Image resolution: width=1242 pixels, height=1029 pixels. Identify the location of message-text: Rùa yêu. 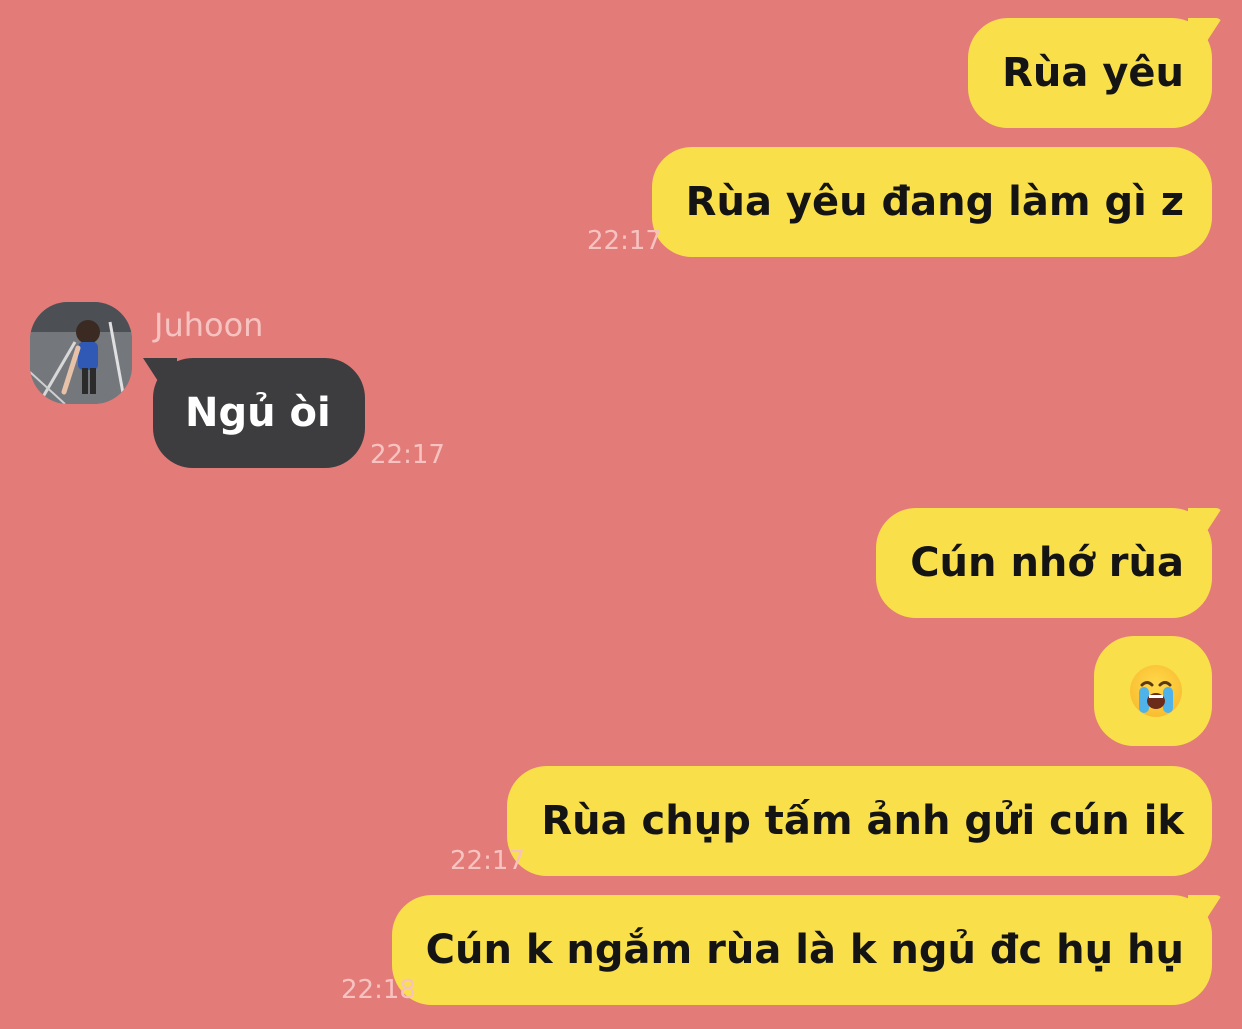
(1093, 73).